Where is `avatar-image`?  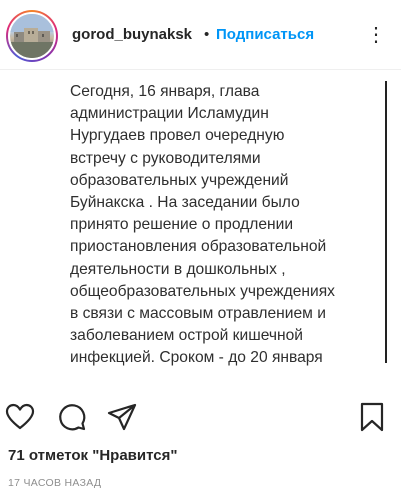
avatar-image is located at coordinates (32, 36).